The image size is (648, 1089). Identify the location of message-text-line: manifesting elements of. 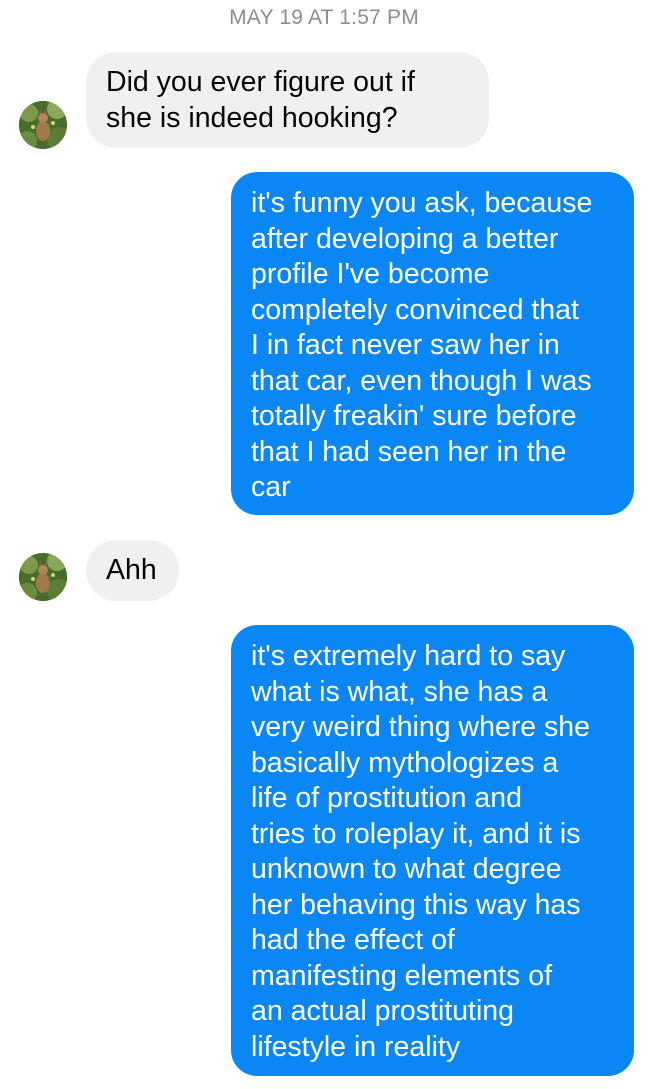
(401, 975).